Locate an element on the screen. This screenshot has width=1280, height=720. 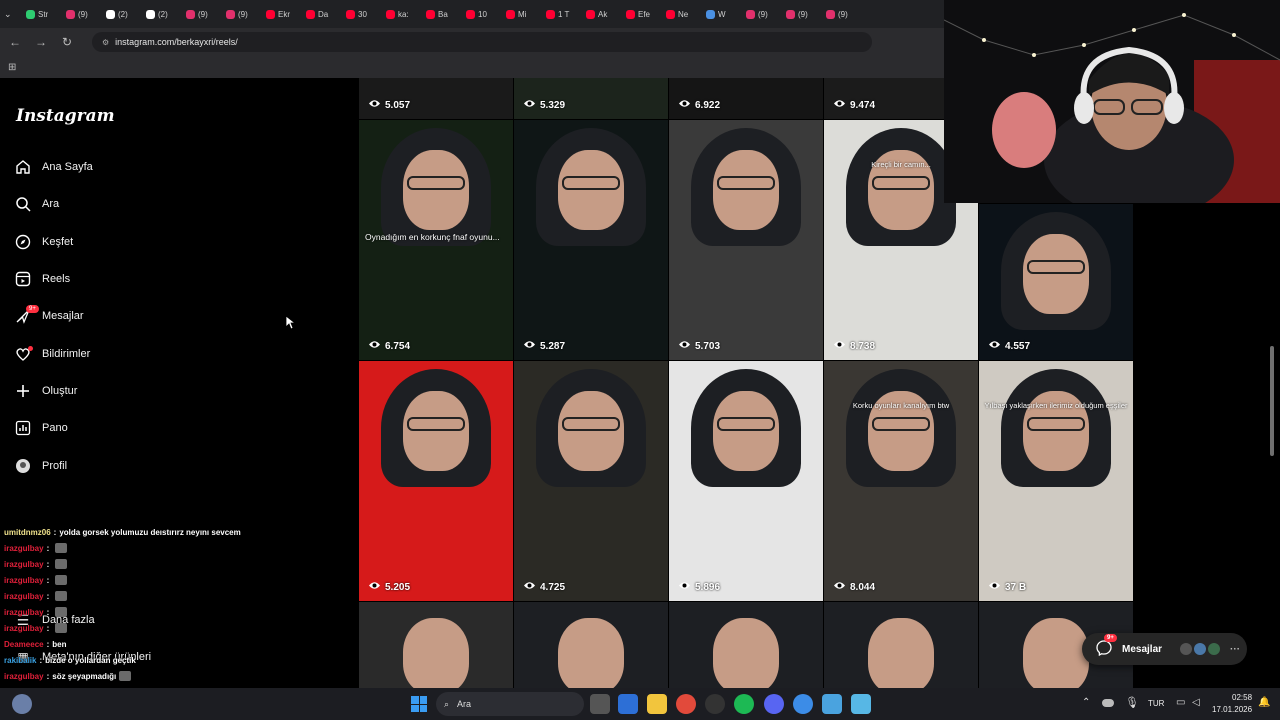
reel-thumbnail: 5.205 is located at coordinates (436, 481).